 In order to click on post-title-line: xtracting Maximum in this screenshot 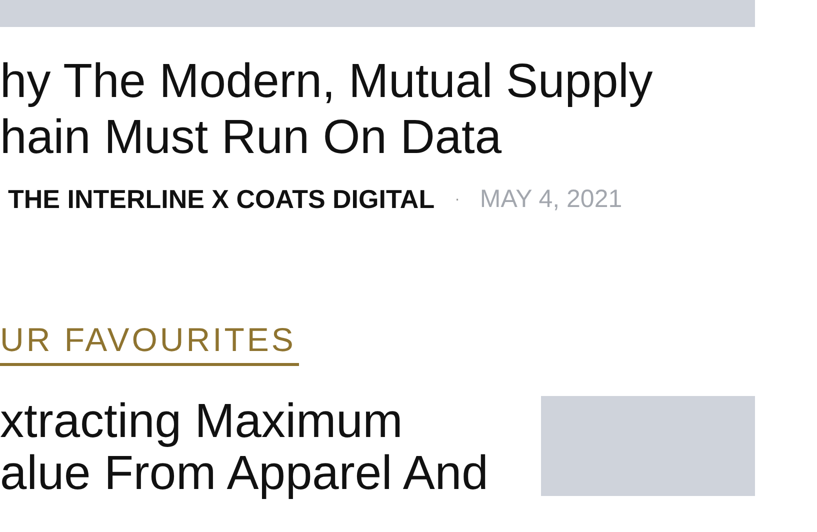, I will do `click(201, 422)`.